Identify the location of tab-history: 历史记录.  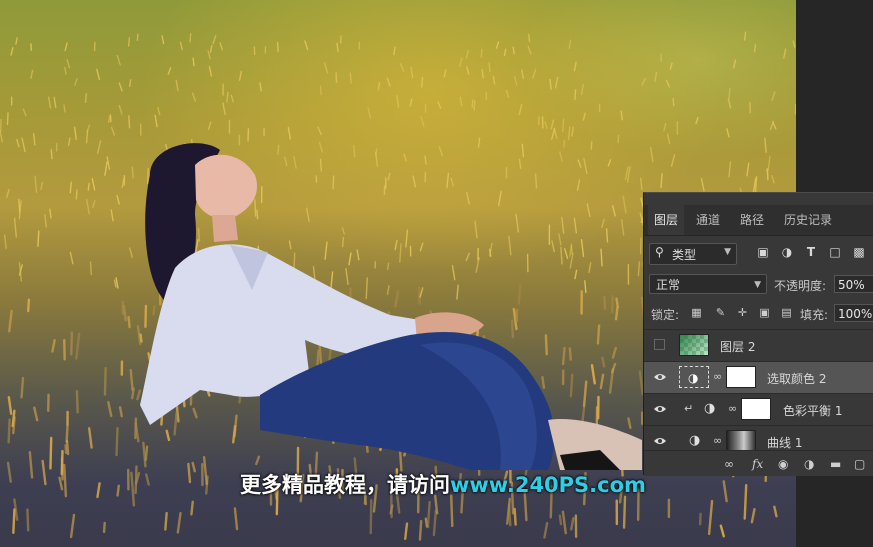
(808, 220).